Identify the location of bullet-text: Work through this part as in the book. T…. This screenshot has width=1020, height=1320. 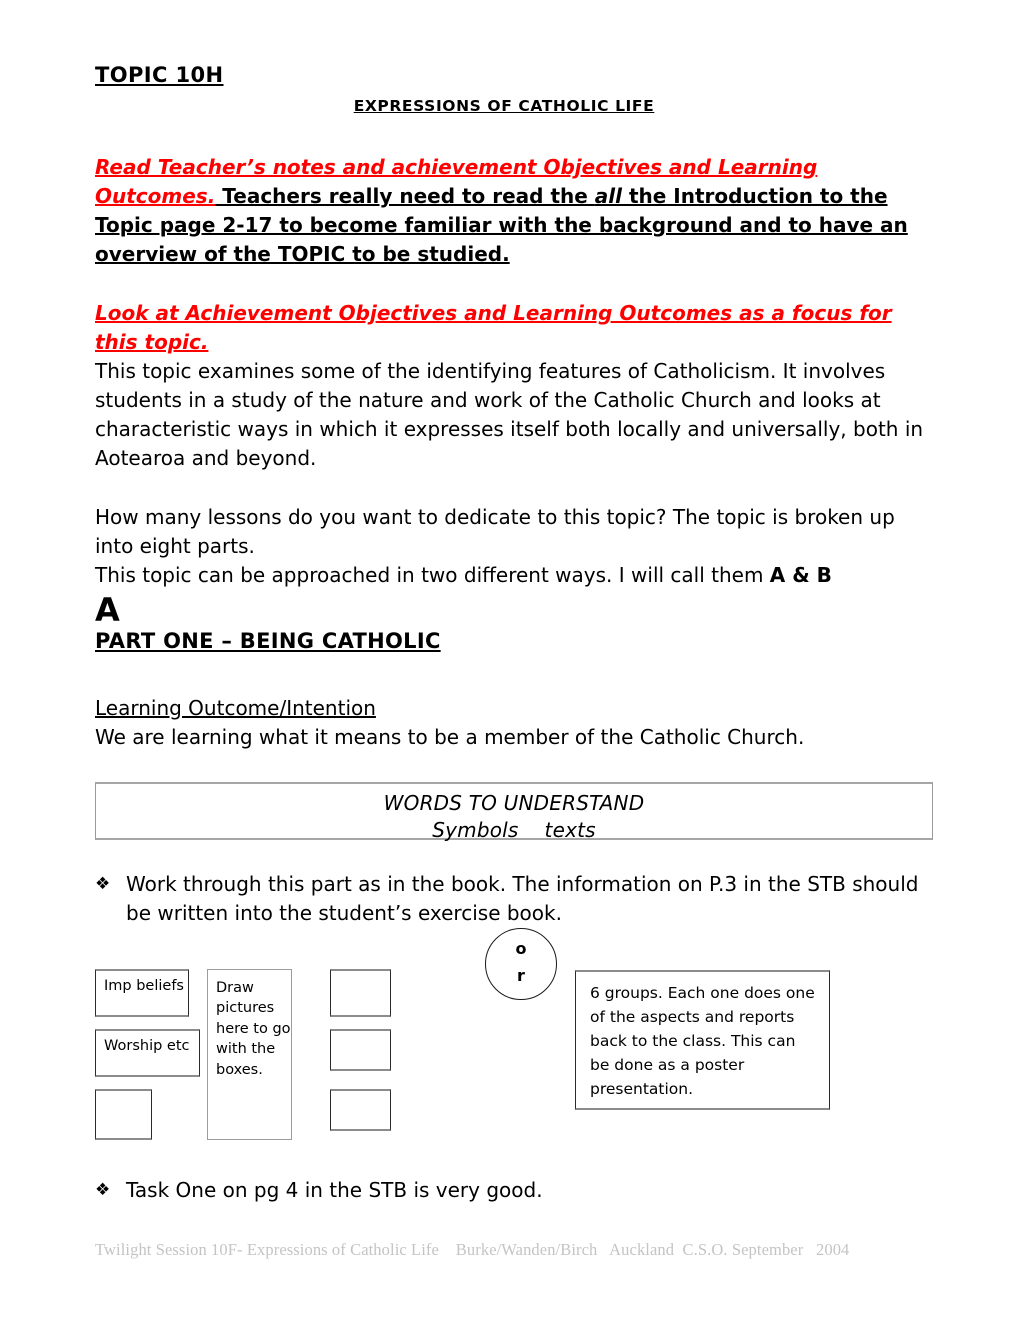
(522, 898).